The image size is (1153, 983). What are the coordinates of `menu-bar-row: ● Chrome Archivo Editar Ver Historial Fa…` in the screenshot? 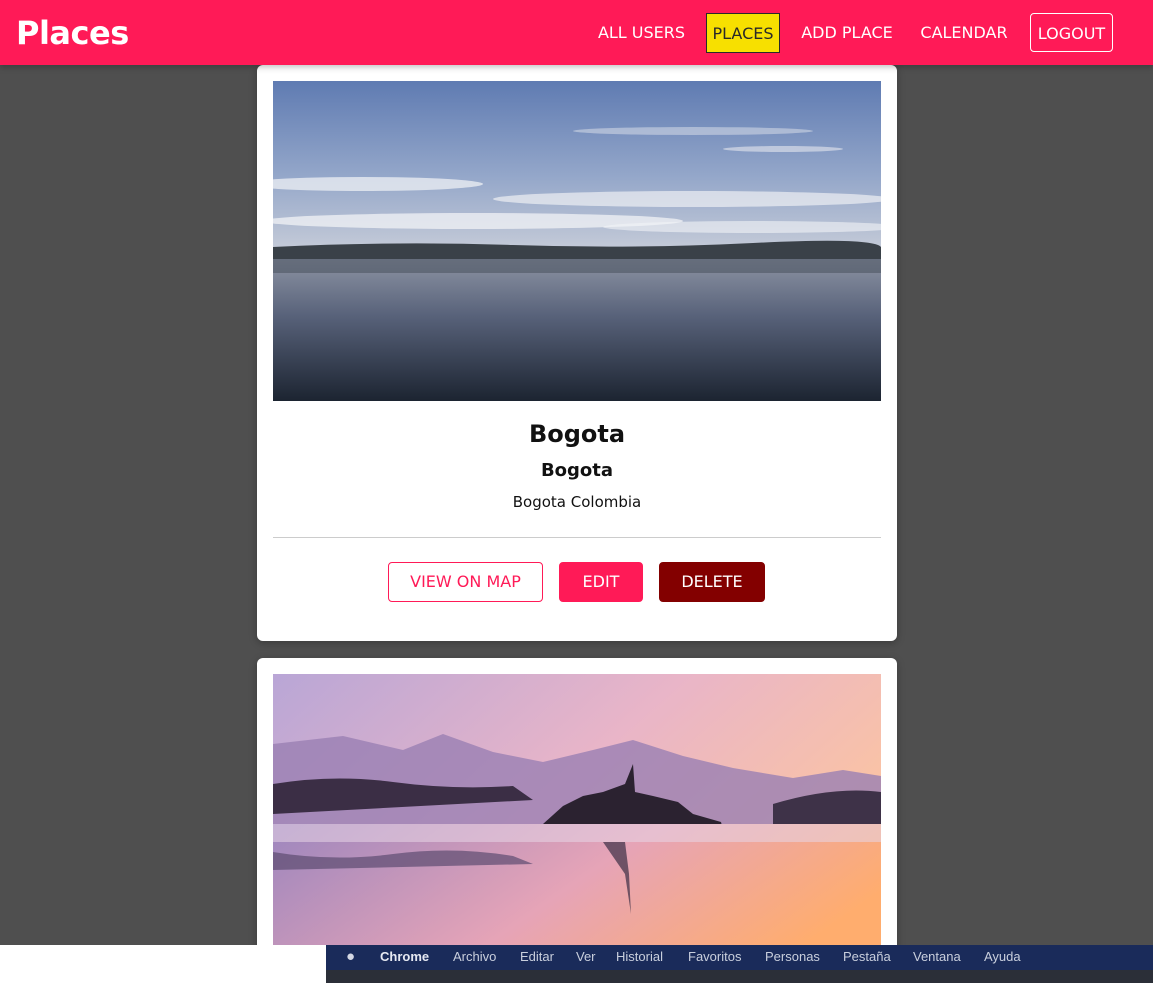 It's located at (739, 957).